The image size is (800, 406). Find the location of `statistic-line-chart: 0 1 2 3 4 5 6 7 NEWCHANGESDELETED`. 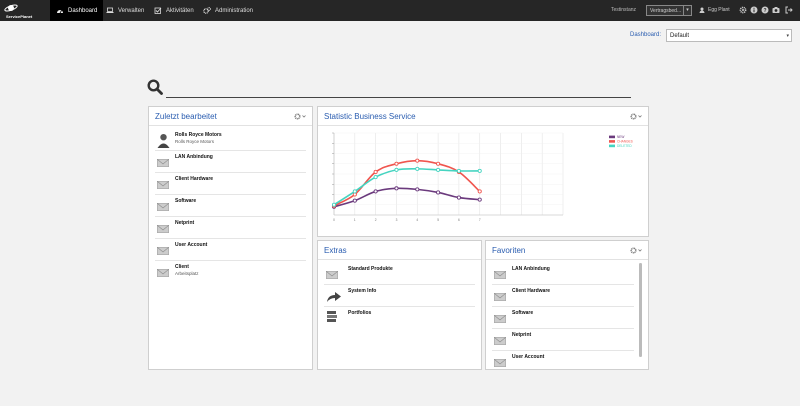

statistic-line-chart: 0 1 2 3 4 5 6 7 NEWCHANGESDELETED is located at coordinates (482, 177).